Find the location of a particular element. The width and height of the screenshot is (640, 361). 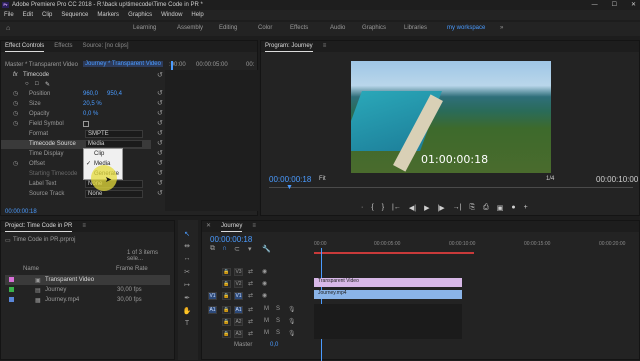

type-tool-icon: T is located at coordinates (187, 324).